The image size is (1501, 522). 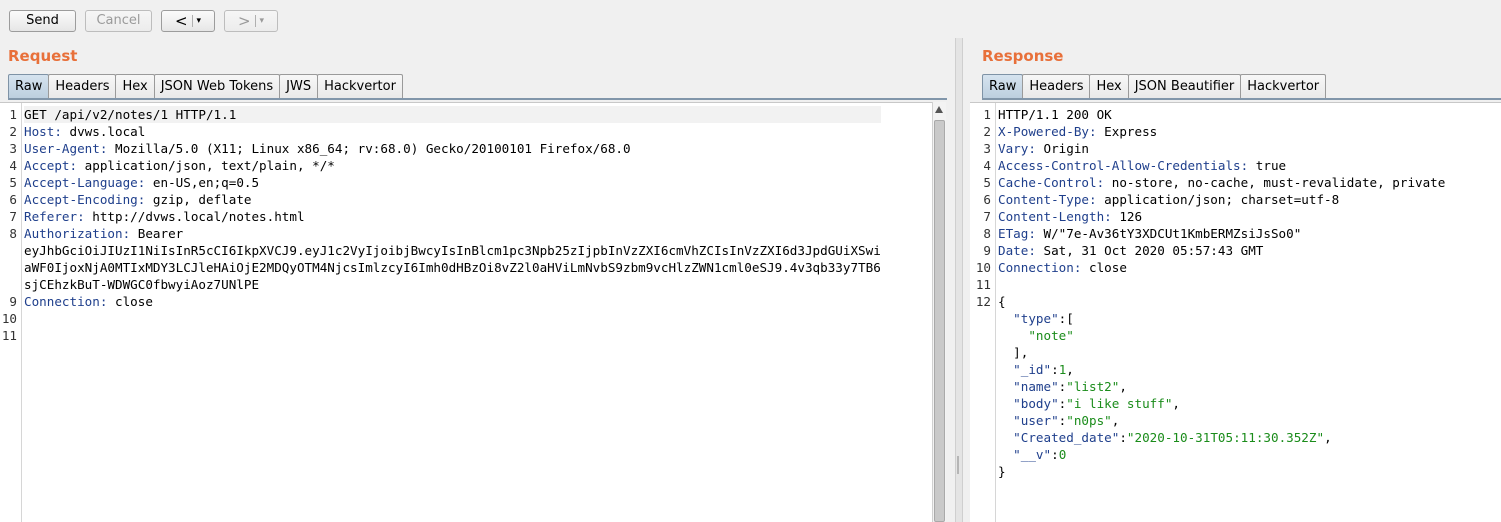 I want to click on json-key: "body", so click(x=1036, y=403).